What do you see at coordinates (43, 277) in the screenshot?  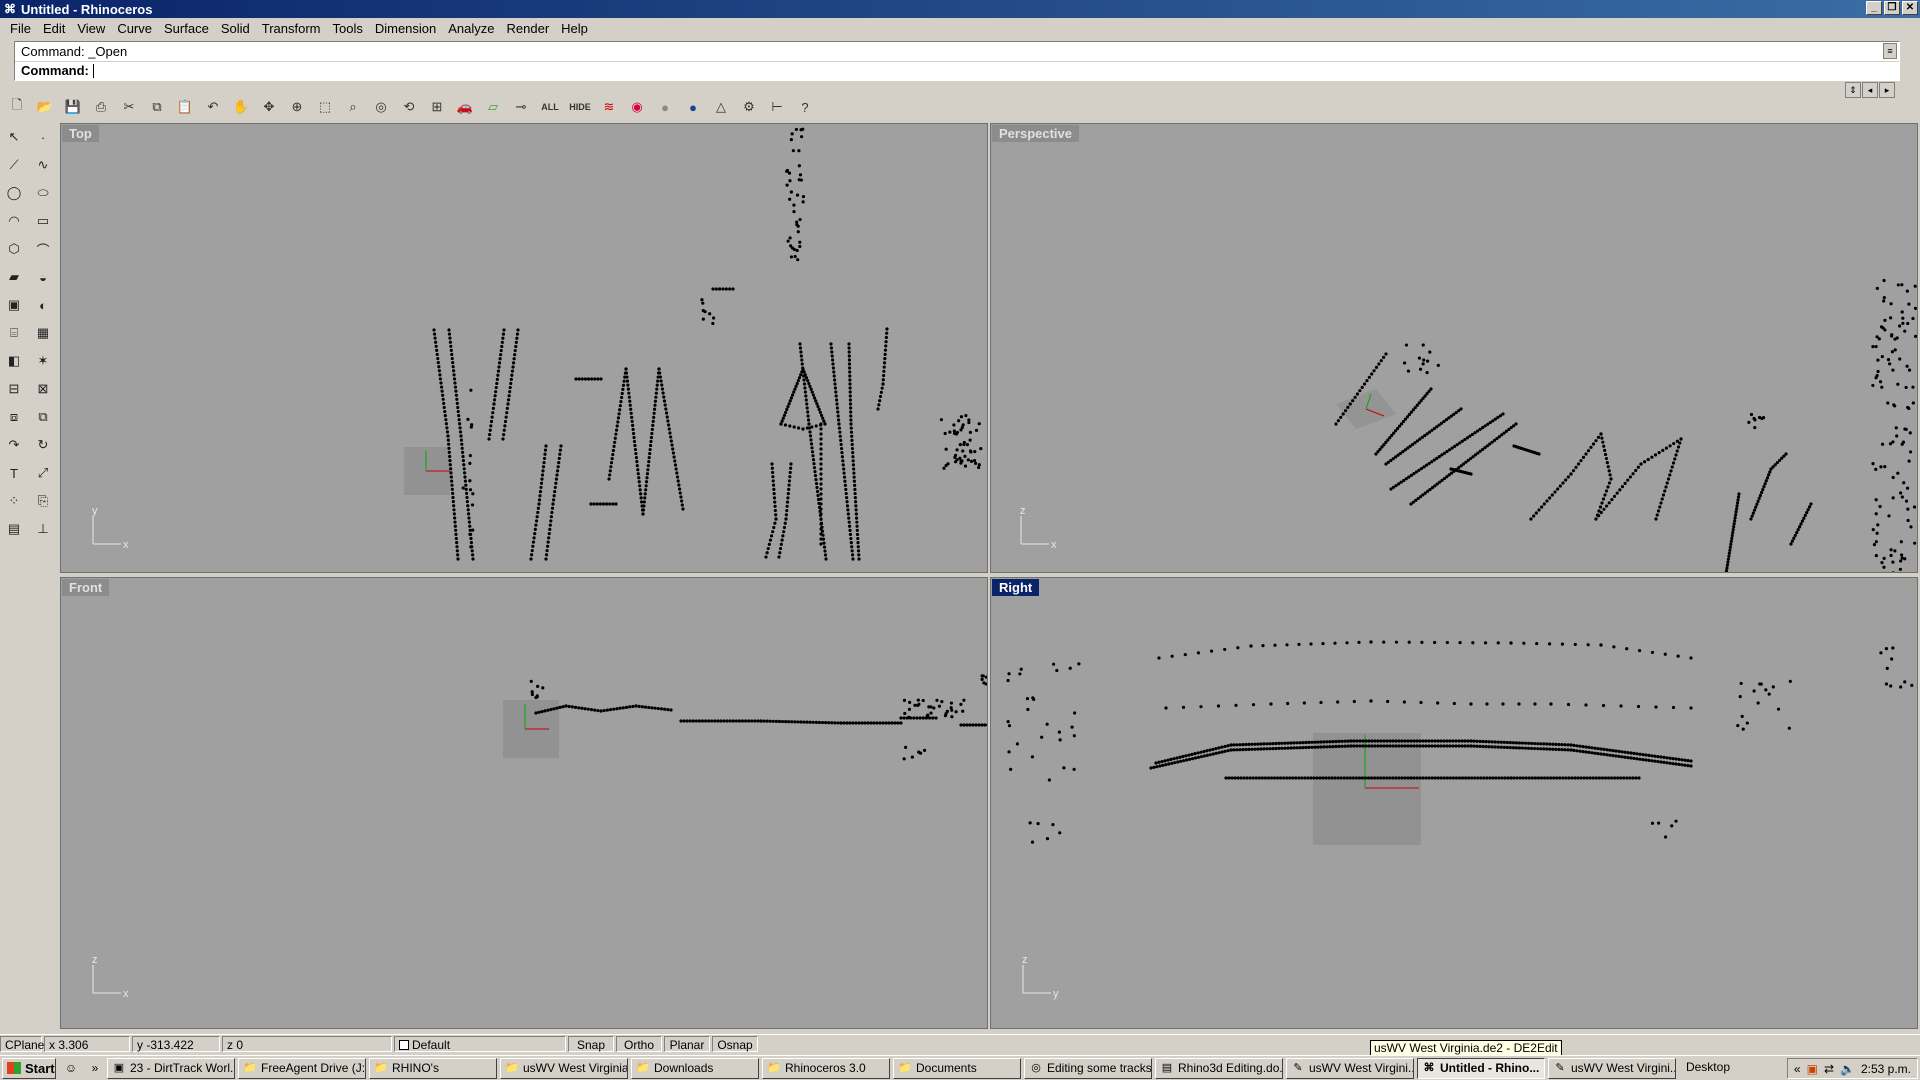 I see `loft-icon: ◒` at bounding box center [43, 277].